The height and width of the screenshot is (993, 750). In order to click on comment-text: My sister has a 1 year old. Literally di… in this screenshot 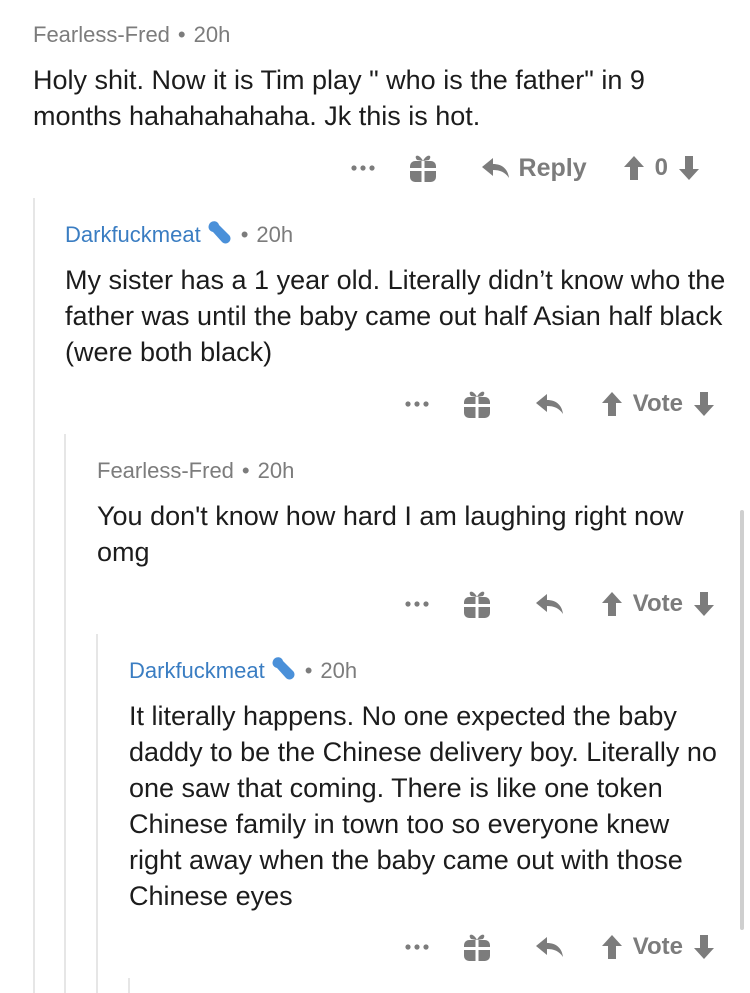, I will do `click(395, 316)`.